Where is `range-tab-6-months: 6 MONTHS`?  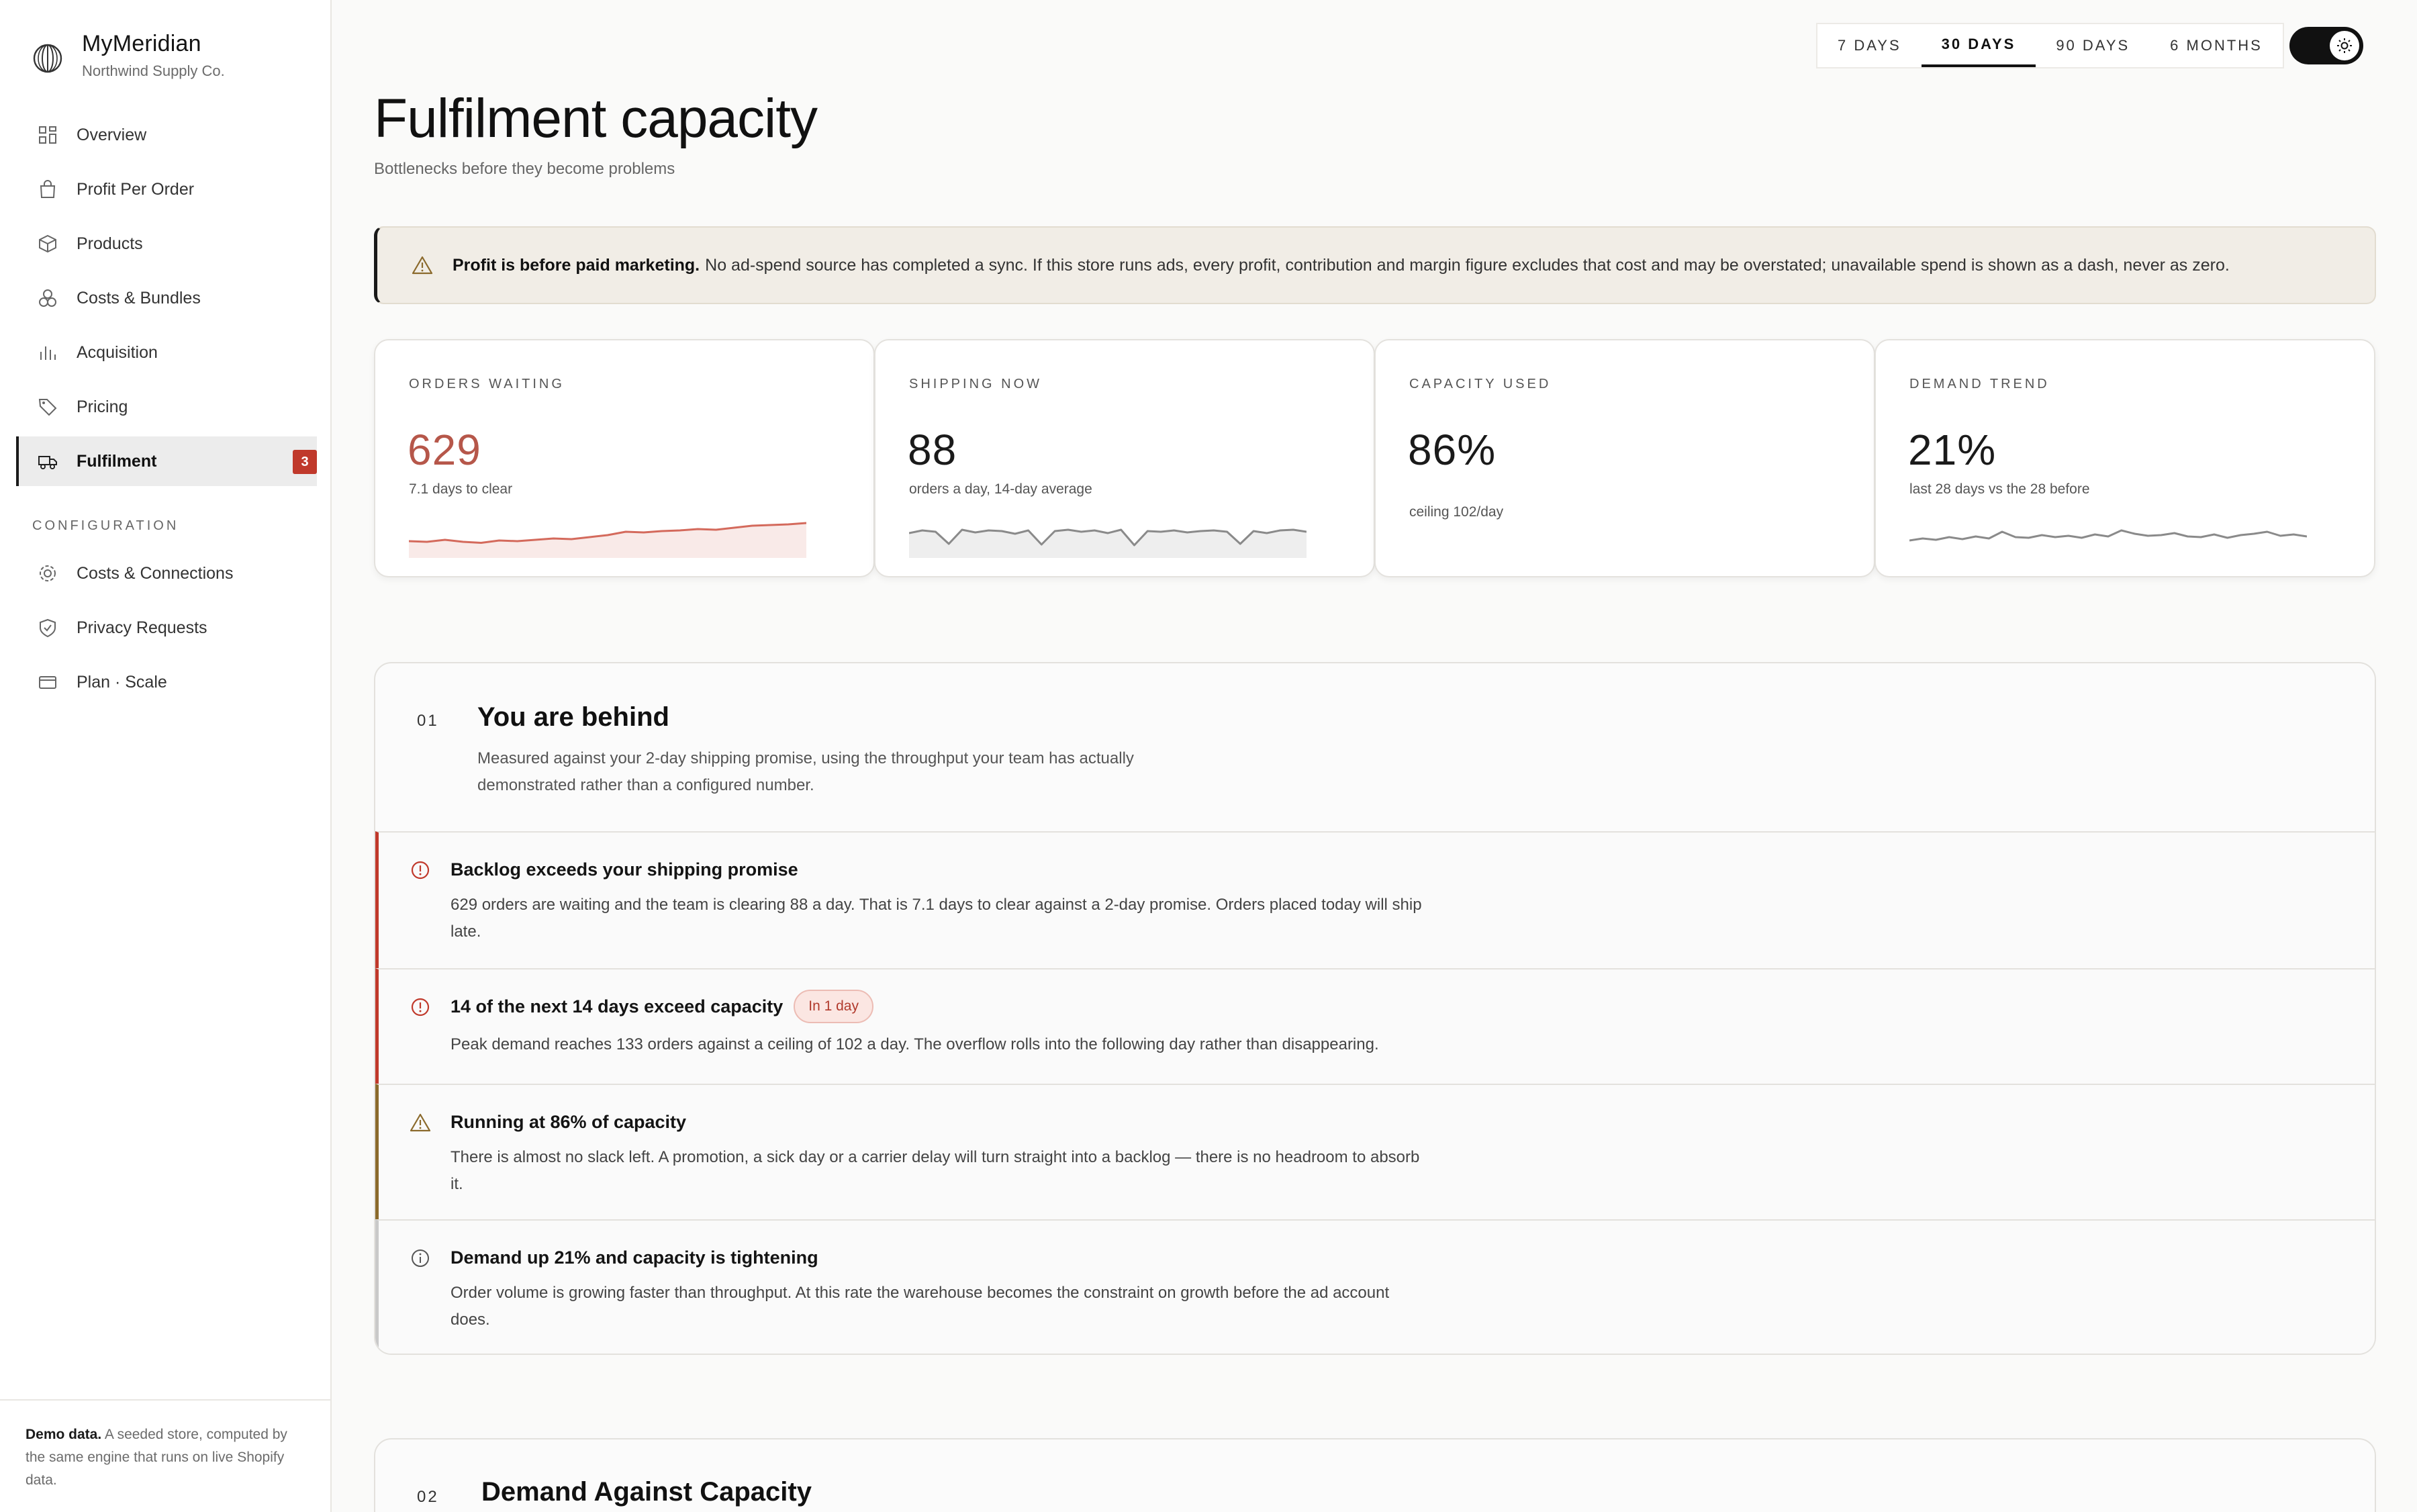 range-tab-6-months: 6 MONTHS is located at coordinates (2217, 45).